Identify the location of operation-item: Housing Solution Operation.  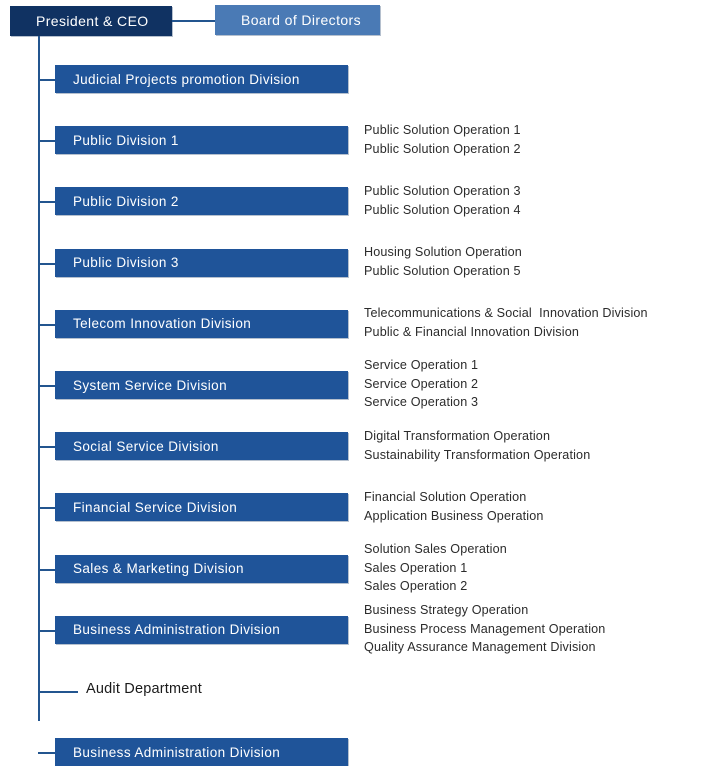
(443, 252).